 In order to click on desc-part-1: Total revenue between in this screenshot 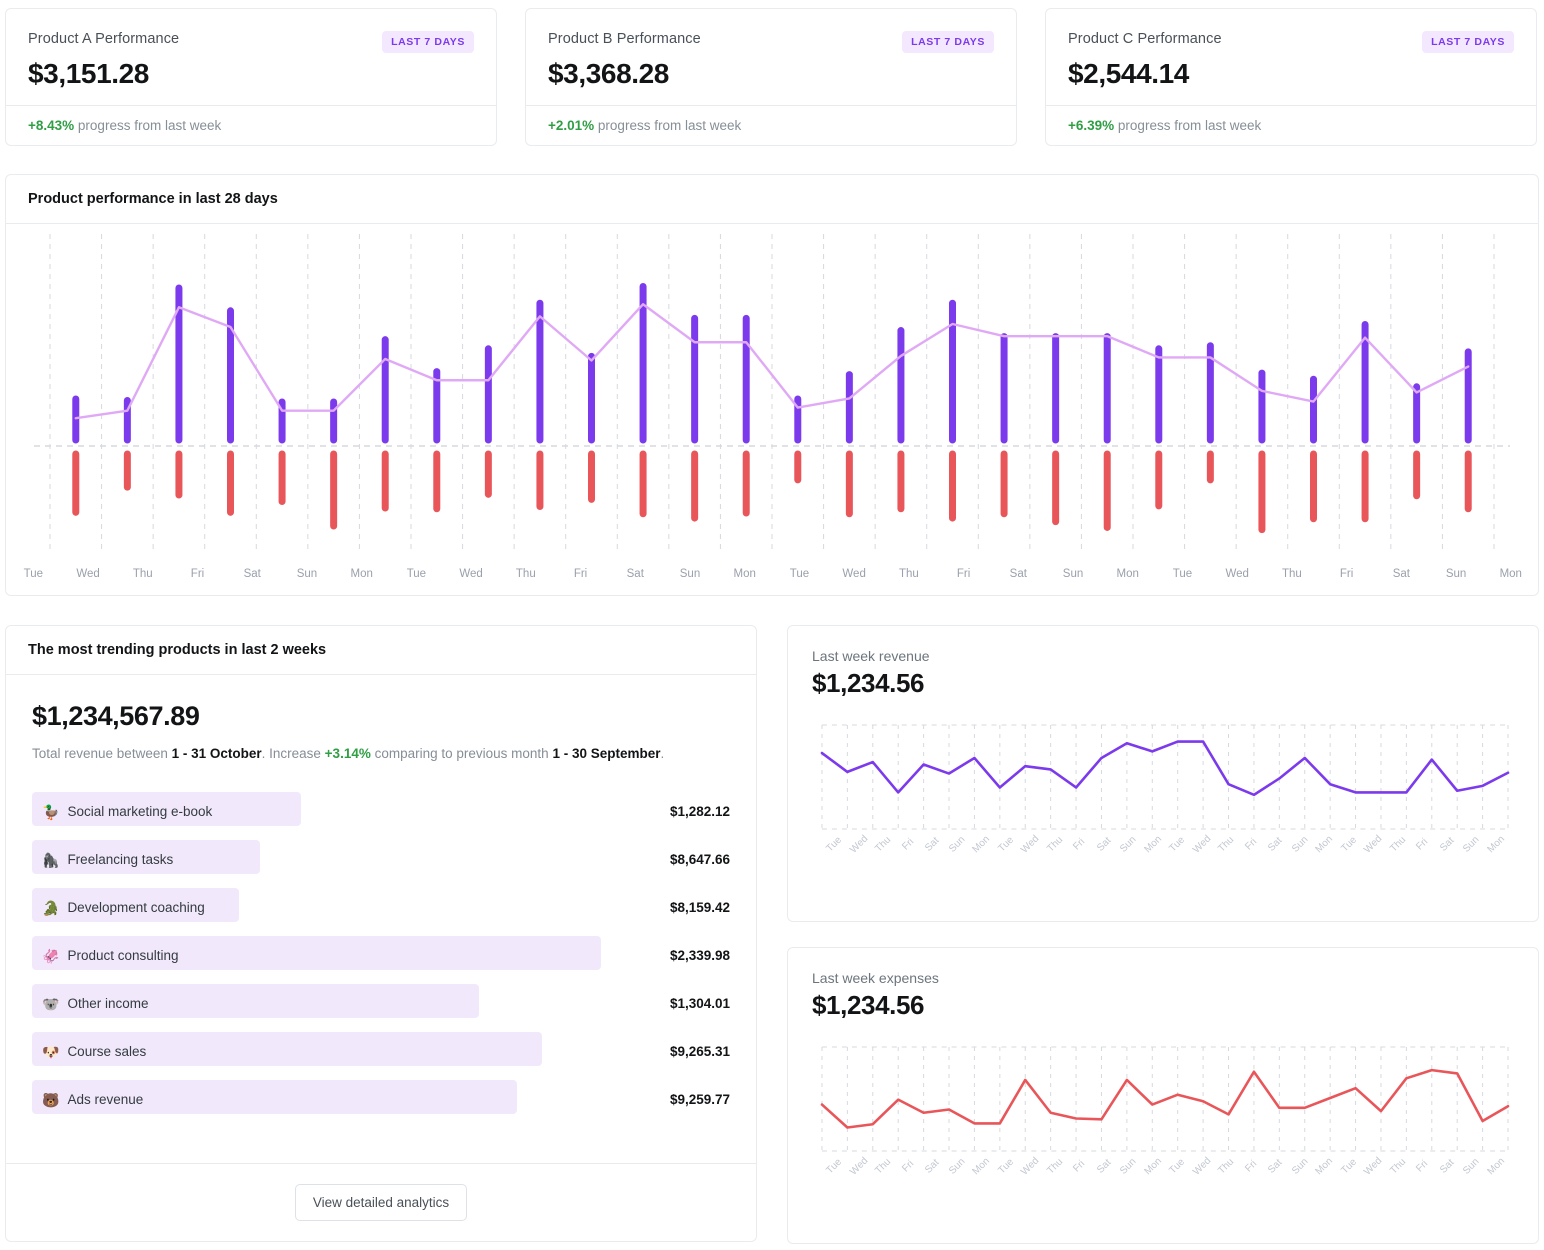, I will do `click(102, 753)`.